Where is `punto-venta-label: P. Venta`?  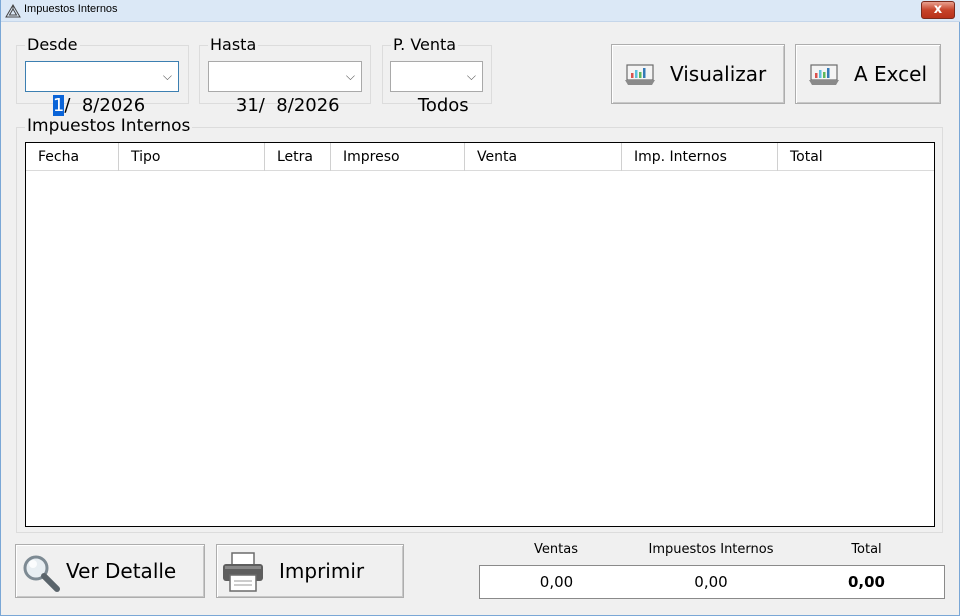 punto-venta-label: P. Venta is located at coordinates (425, 44).